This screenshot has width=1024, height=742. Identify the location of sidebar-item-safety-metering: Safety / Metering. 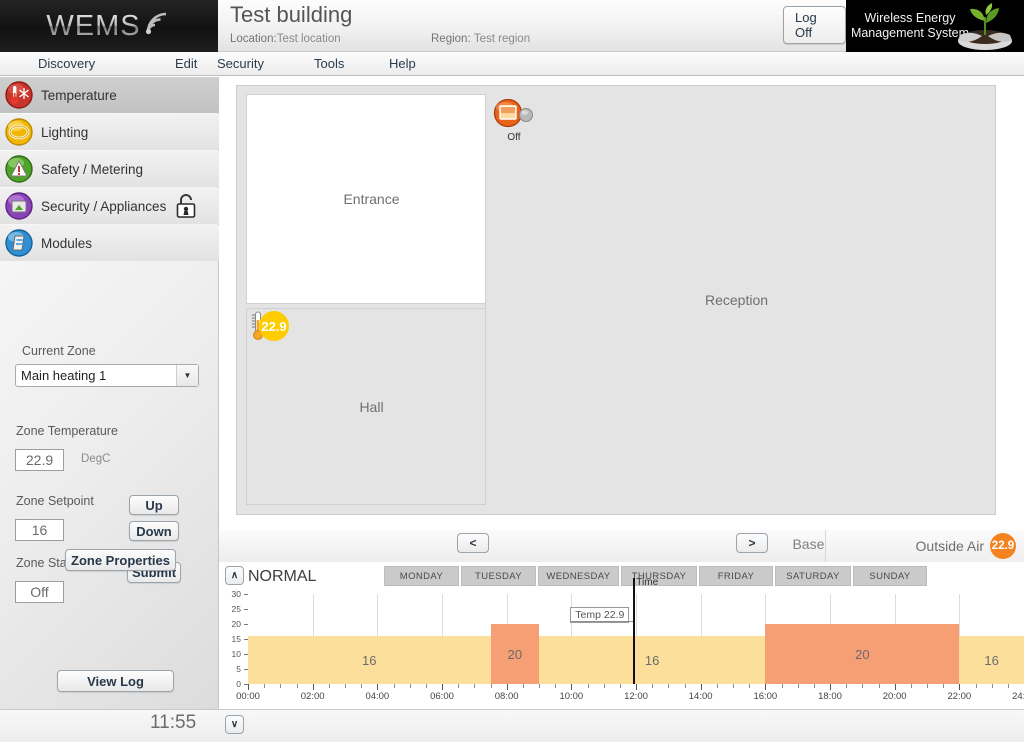
(109, 169).